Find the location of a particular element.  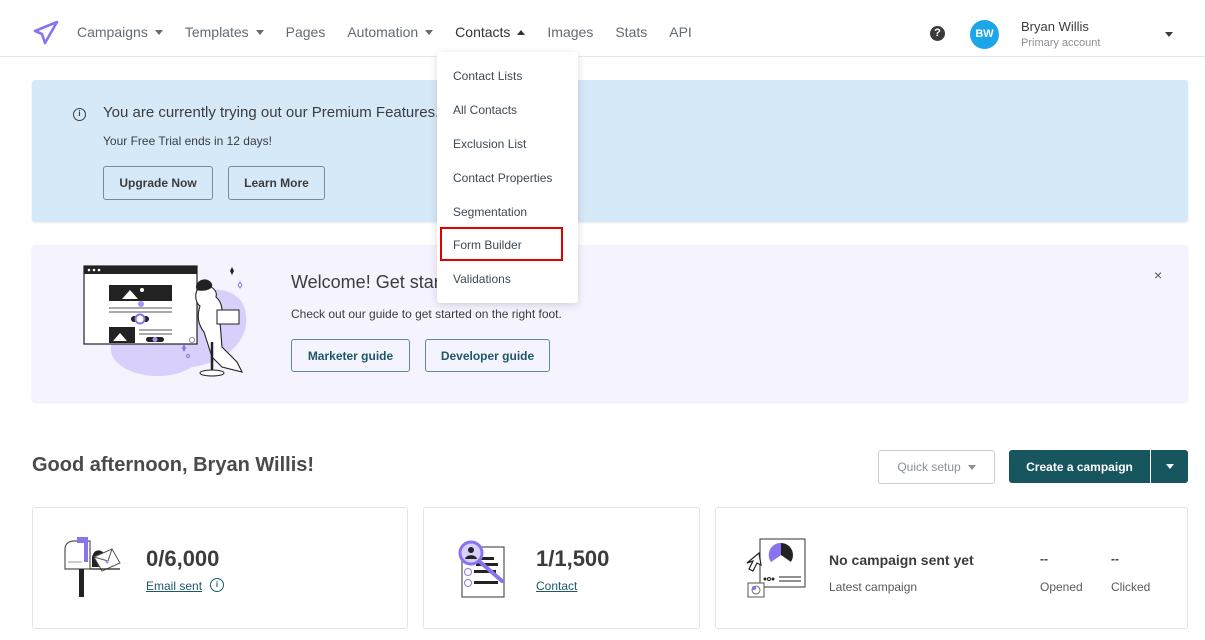

nav-campaigns: Campaigns is located at coordinates (120, 32).